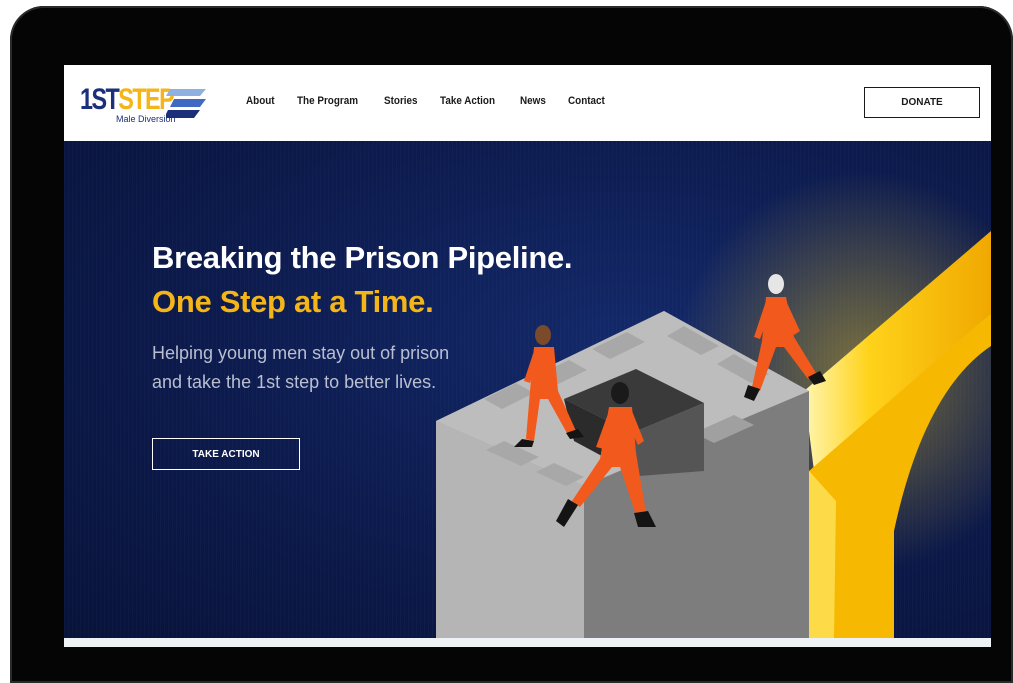 Image resolution: width=1013 pixels, height=683 pixels. I want to click on nav-about: About, so click(260, 101).